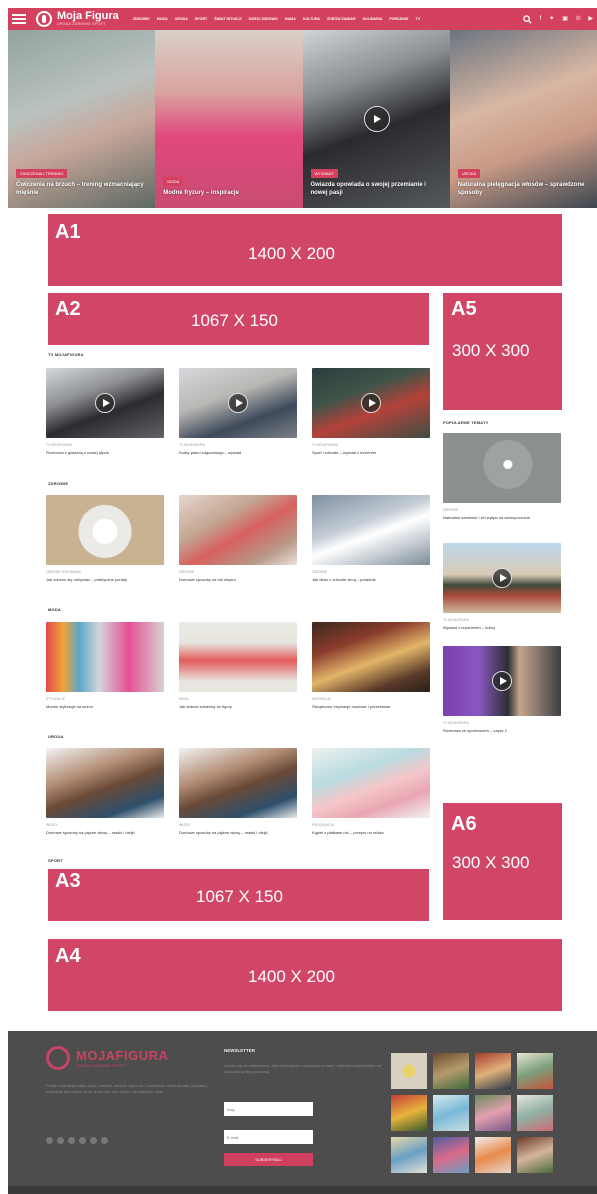  I want to click on newsletter-email-input, so click(268, 1137).